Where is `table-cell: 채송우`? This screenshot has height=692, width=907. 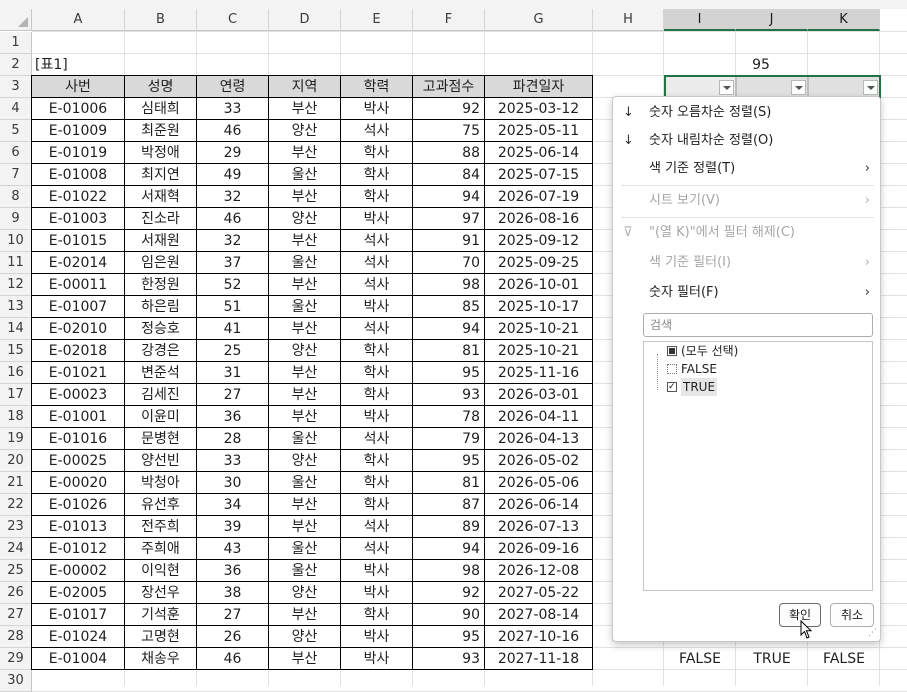 table-cell: 채송우 is located at coordinates (160, 658).